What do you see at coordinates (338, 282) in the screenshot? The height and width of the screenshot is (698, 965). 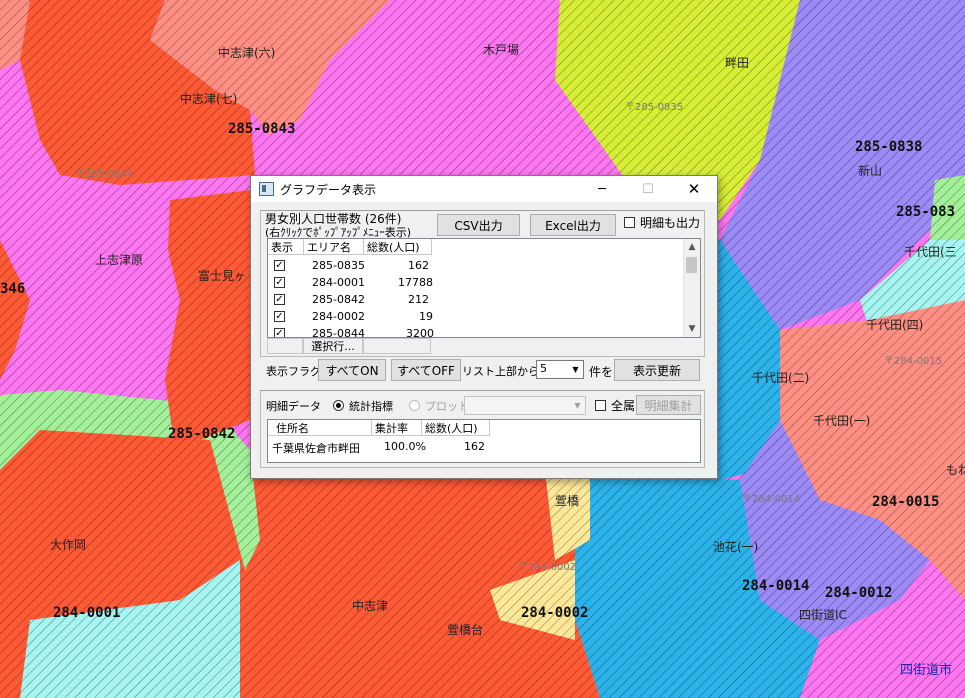 I see `row-area: 284-0001` at bounding box center [338, 282].